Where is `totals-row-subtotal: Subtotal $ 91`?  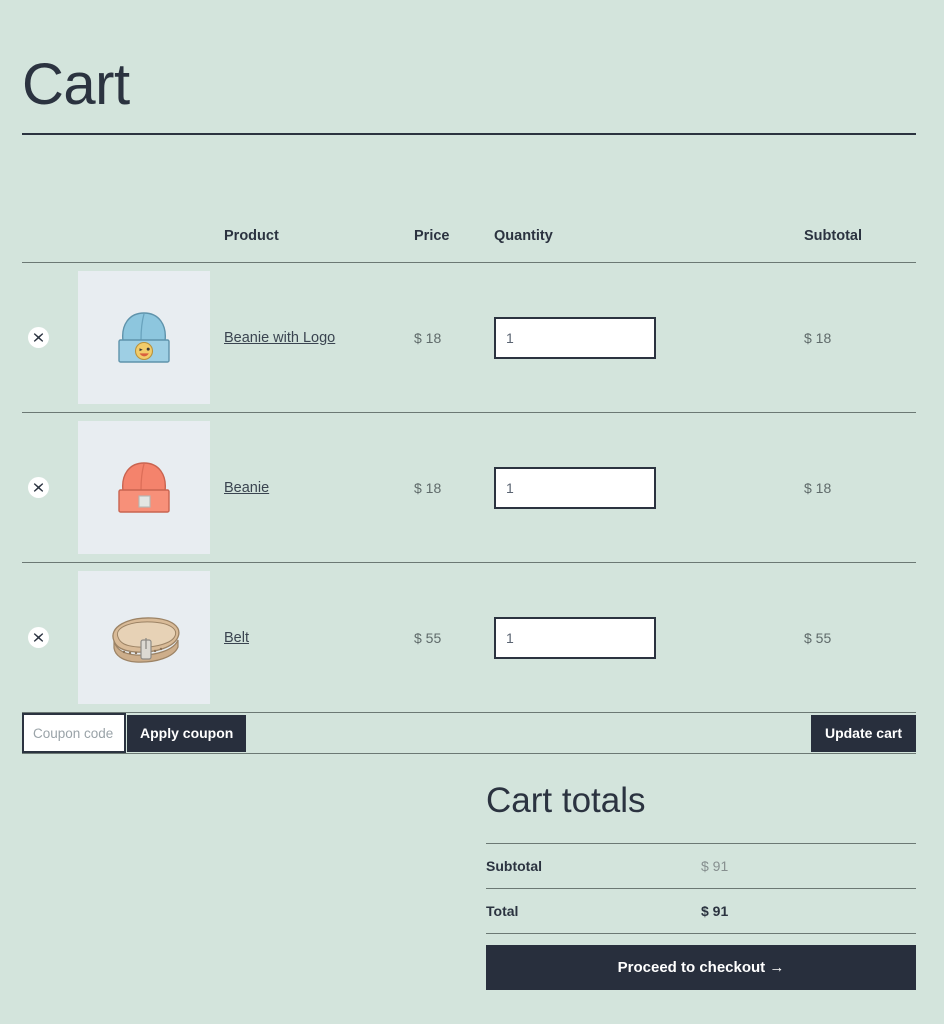
totals-row-subtotal: Subtotal $ 91 is located at coordinates (701, 865).